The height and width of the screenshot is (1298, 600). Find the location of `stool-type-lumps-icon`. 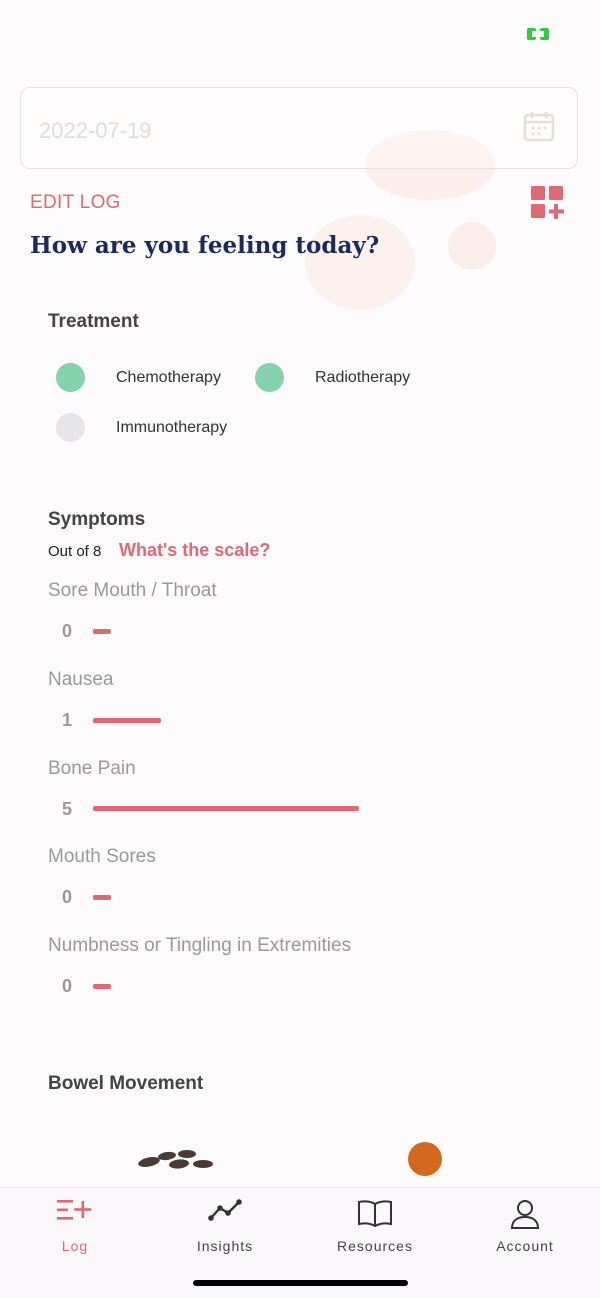

stool-type-lumps-icon is located at coordinates (175, 1158).